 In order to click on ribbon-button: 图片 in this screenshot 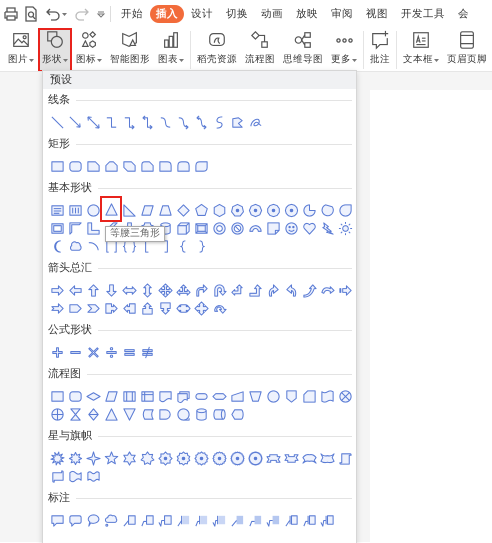, I will do `click(21, 49)`.